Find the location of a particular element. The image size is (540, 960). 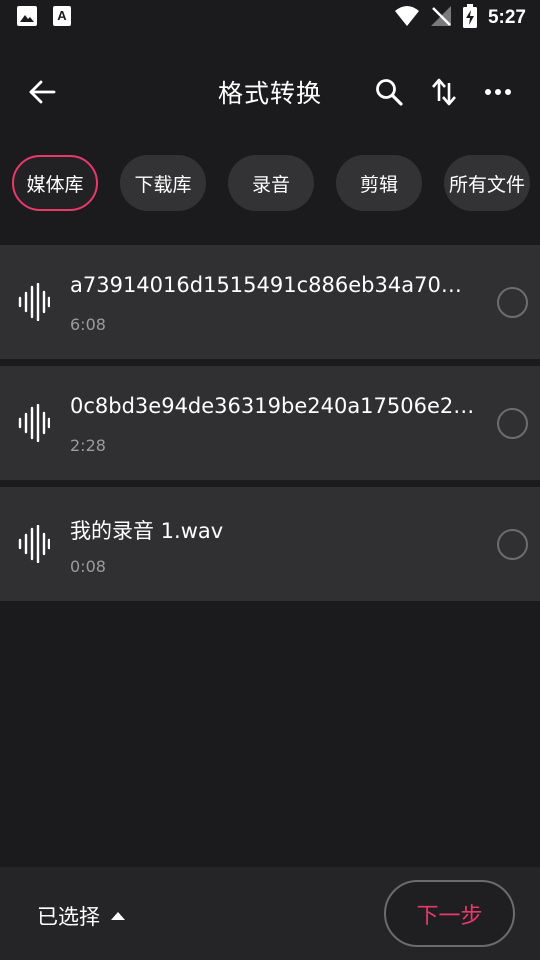

category-chips: 媒体库 下载库 录音 剪辑 所有文件 is located at coordinates (276, 183).